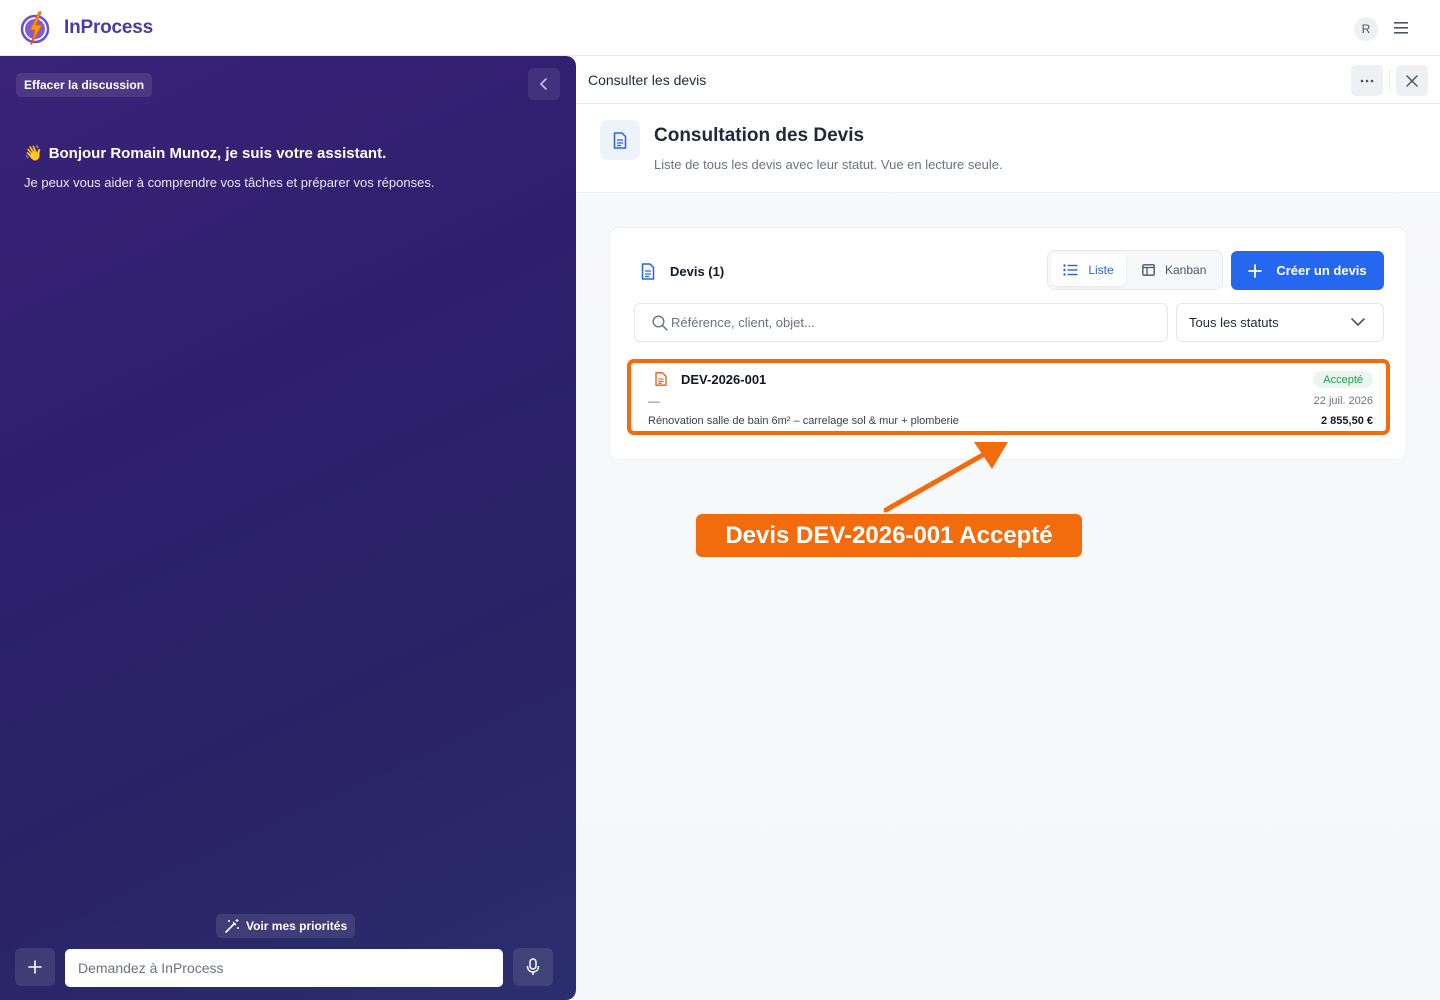 The height and width of the screenshot is (1000, 1440). I want to click on create-quote-label: Créer un devis, so click(1321, 270).